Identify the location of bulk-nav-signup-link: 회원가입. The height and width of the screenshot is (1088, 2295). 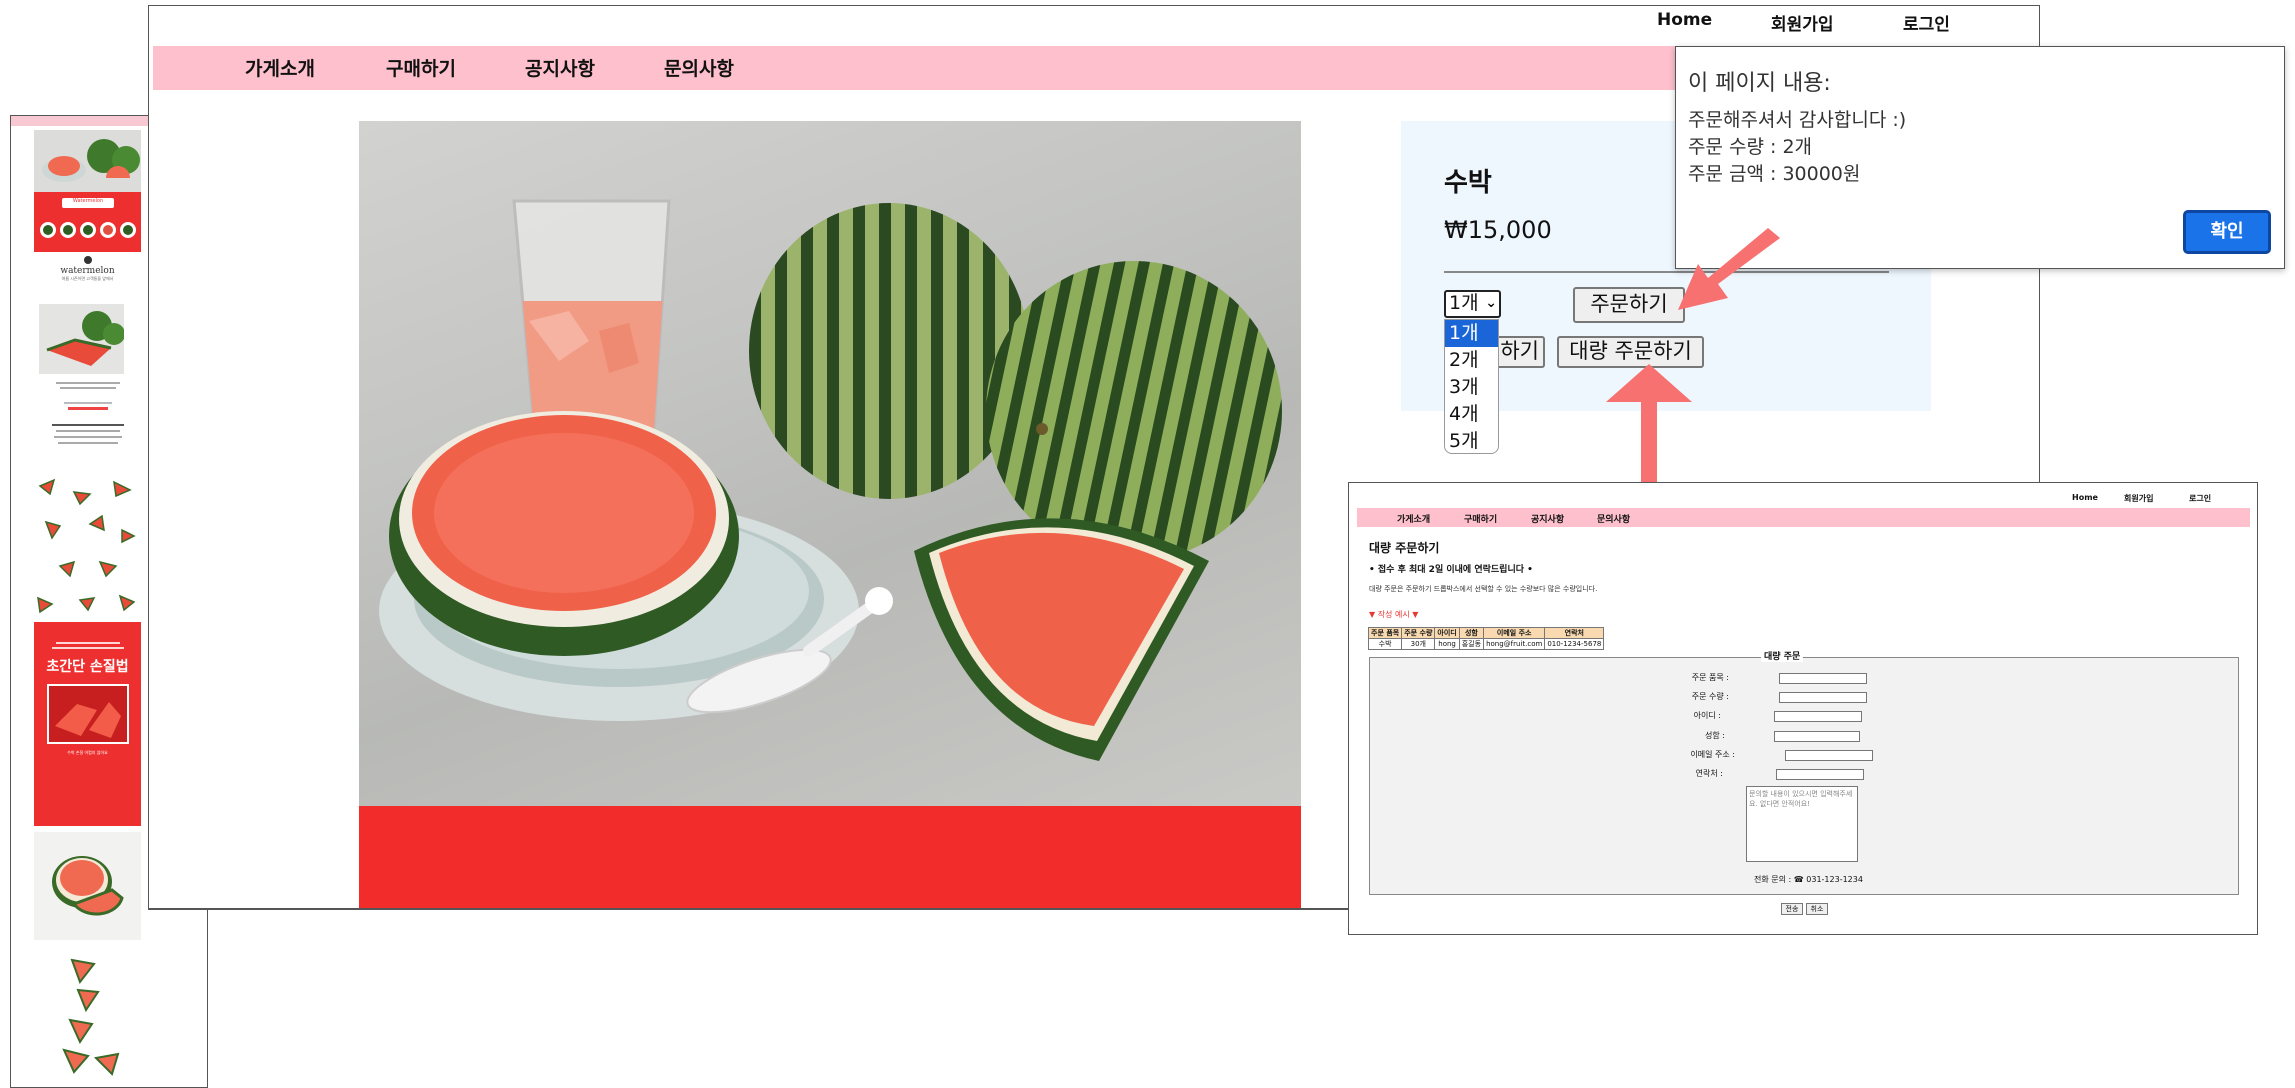
(2138, 498).